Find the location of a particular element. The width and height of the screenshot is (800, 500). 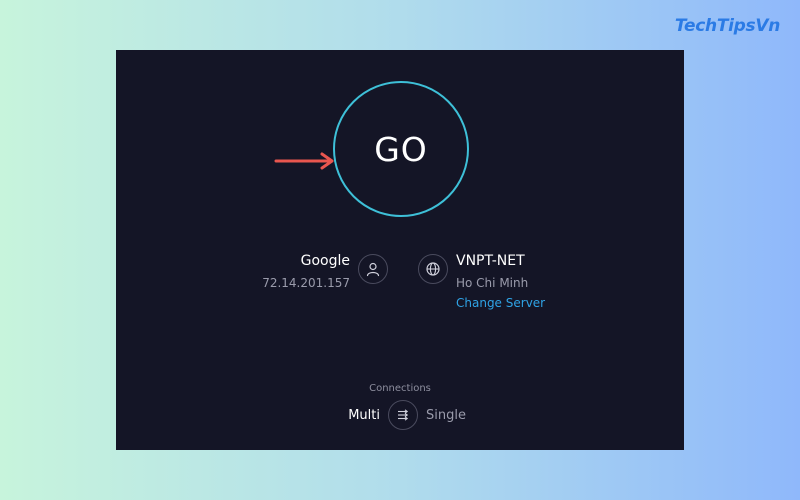

provider-ip: 72.14.201.157 is located at coordinates (306, 283).